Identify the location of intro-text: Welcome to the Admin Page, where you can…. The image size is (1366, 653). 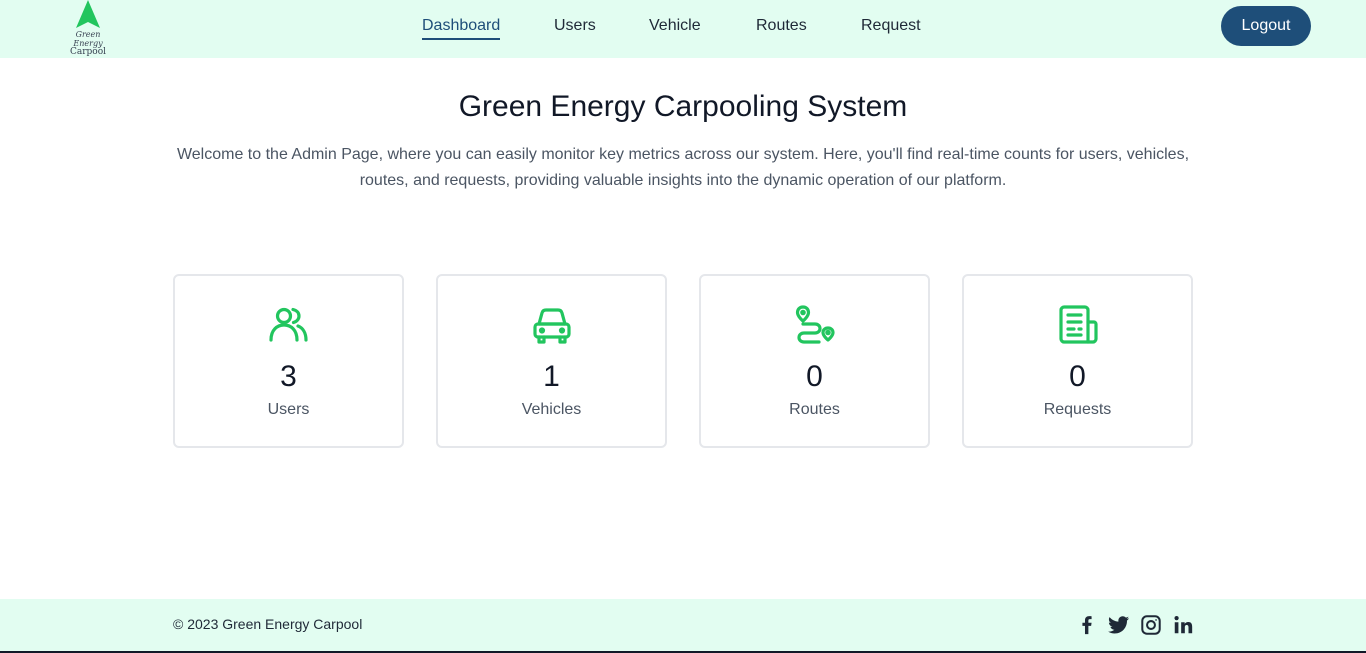
(683, 168).